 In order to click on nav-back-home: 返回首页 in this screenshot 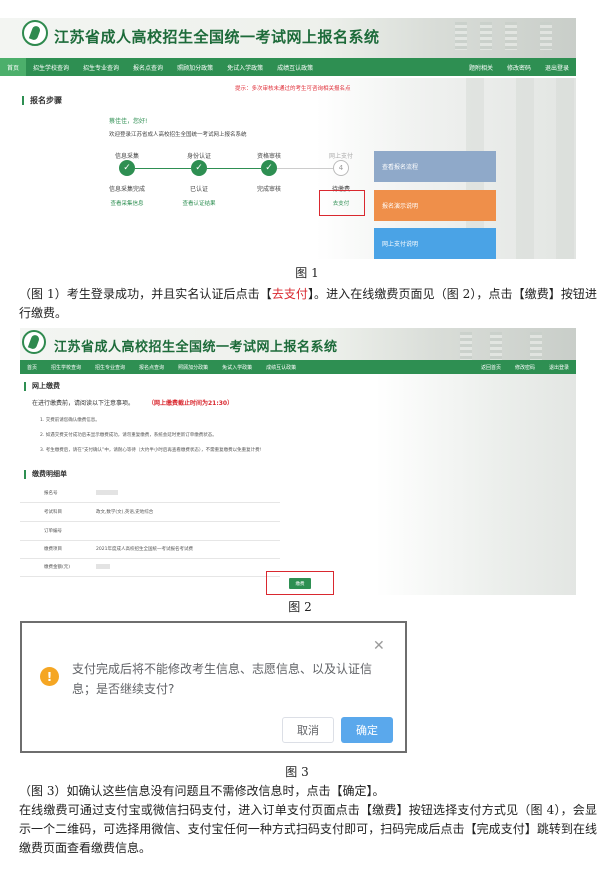, I will do `click(491, 367)`.